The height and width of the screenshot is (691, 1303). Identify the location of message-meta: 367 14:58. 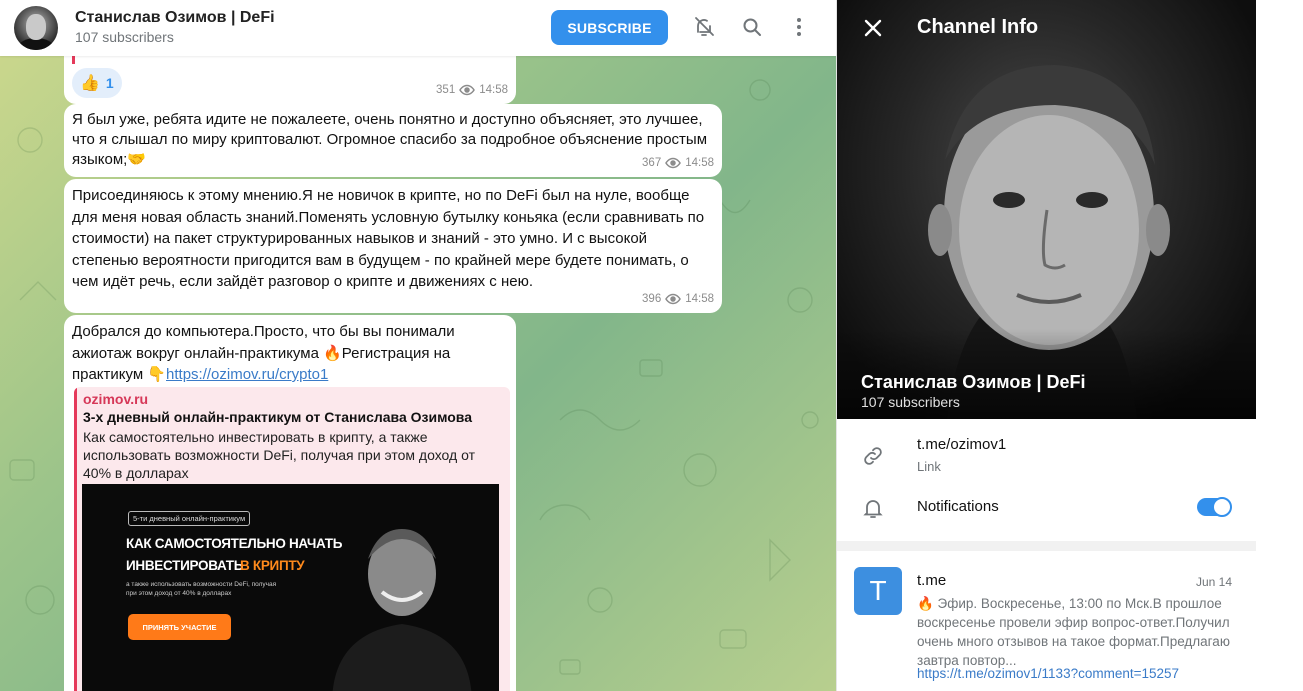
(678, 163).